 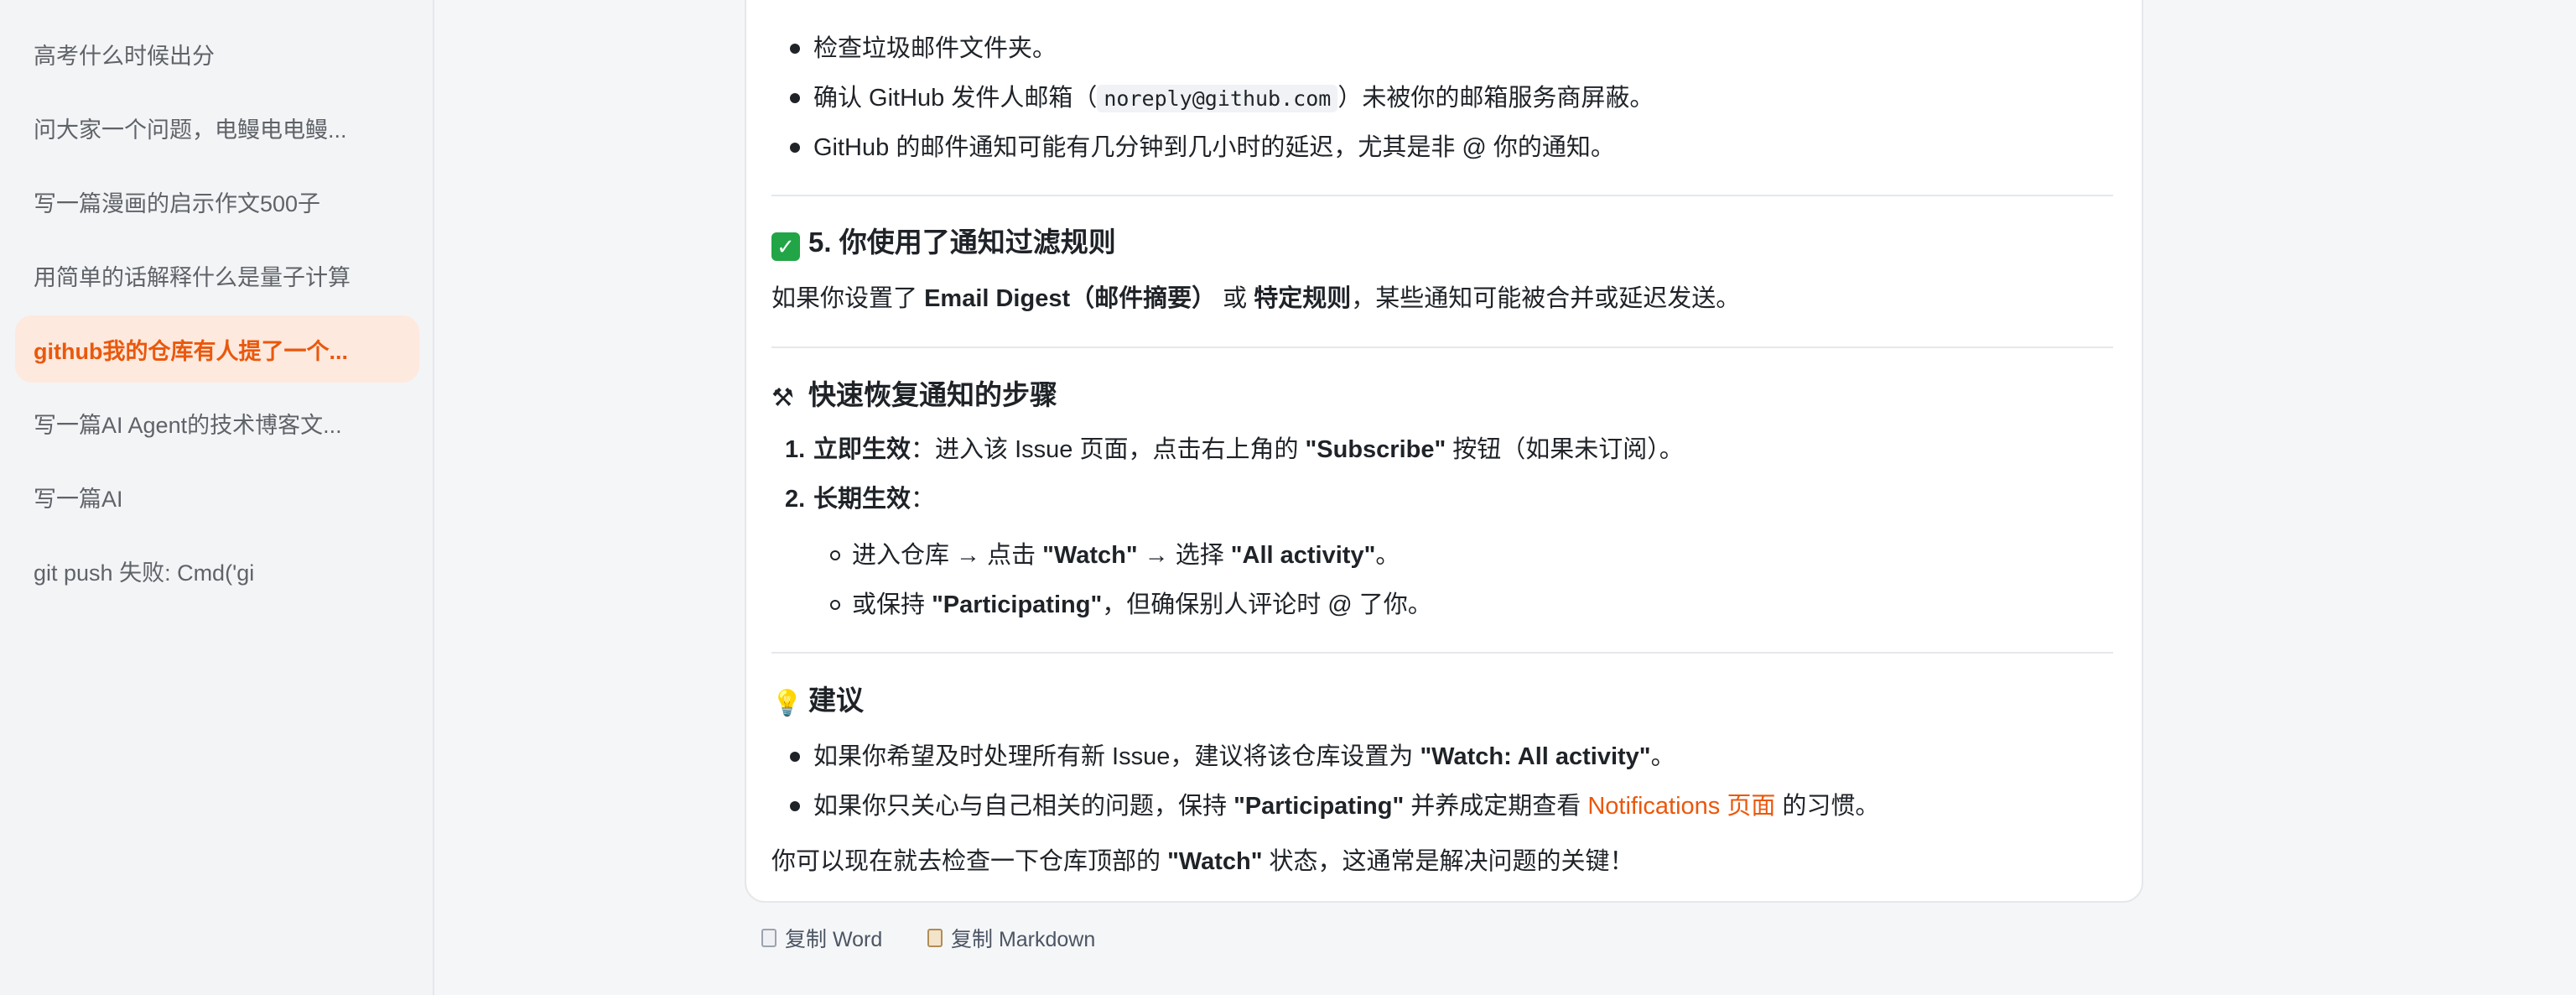 I want to click on sidebar-item-chat-7: 写一篇AI, so click(x=217, y=497).